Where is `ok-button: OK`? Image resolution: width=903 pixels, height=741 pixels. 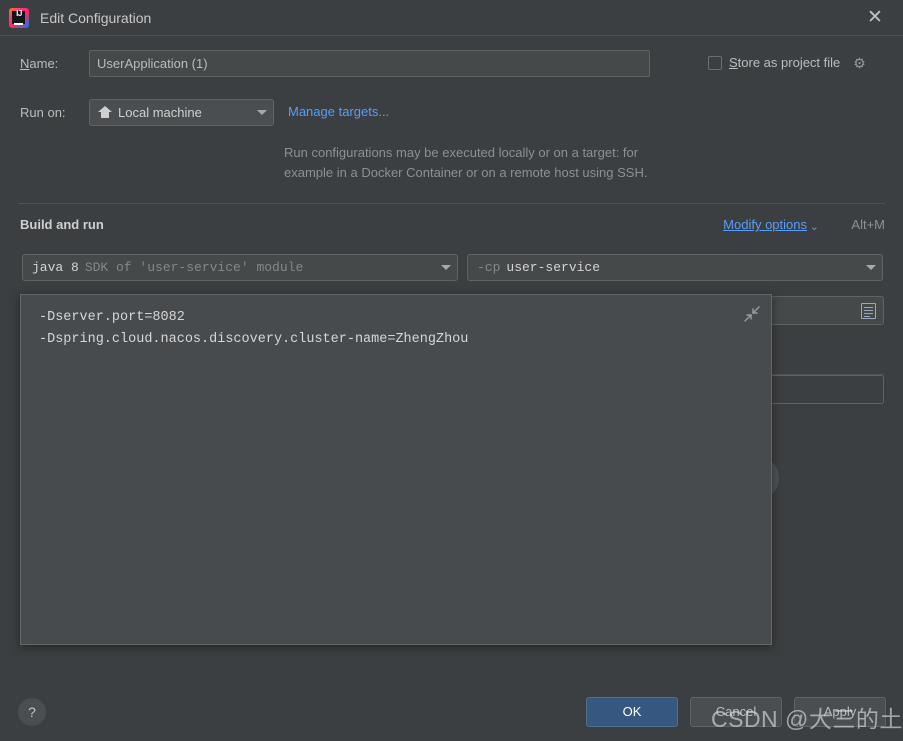
ok-button: OK is located at coordinates (632, 712).